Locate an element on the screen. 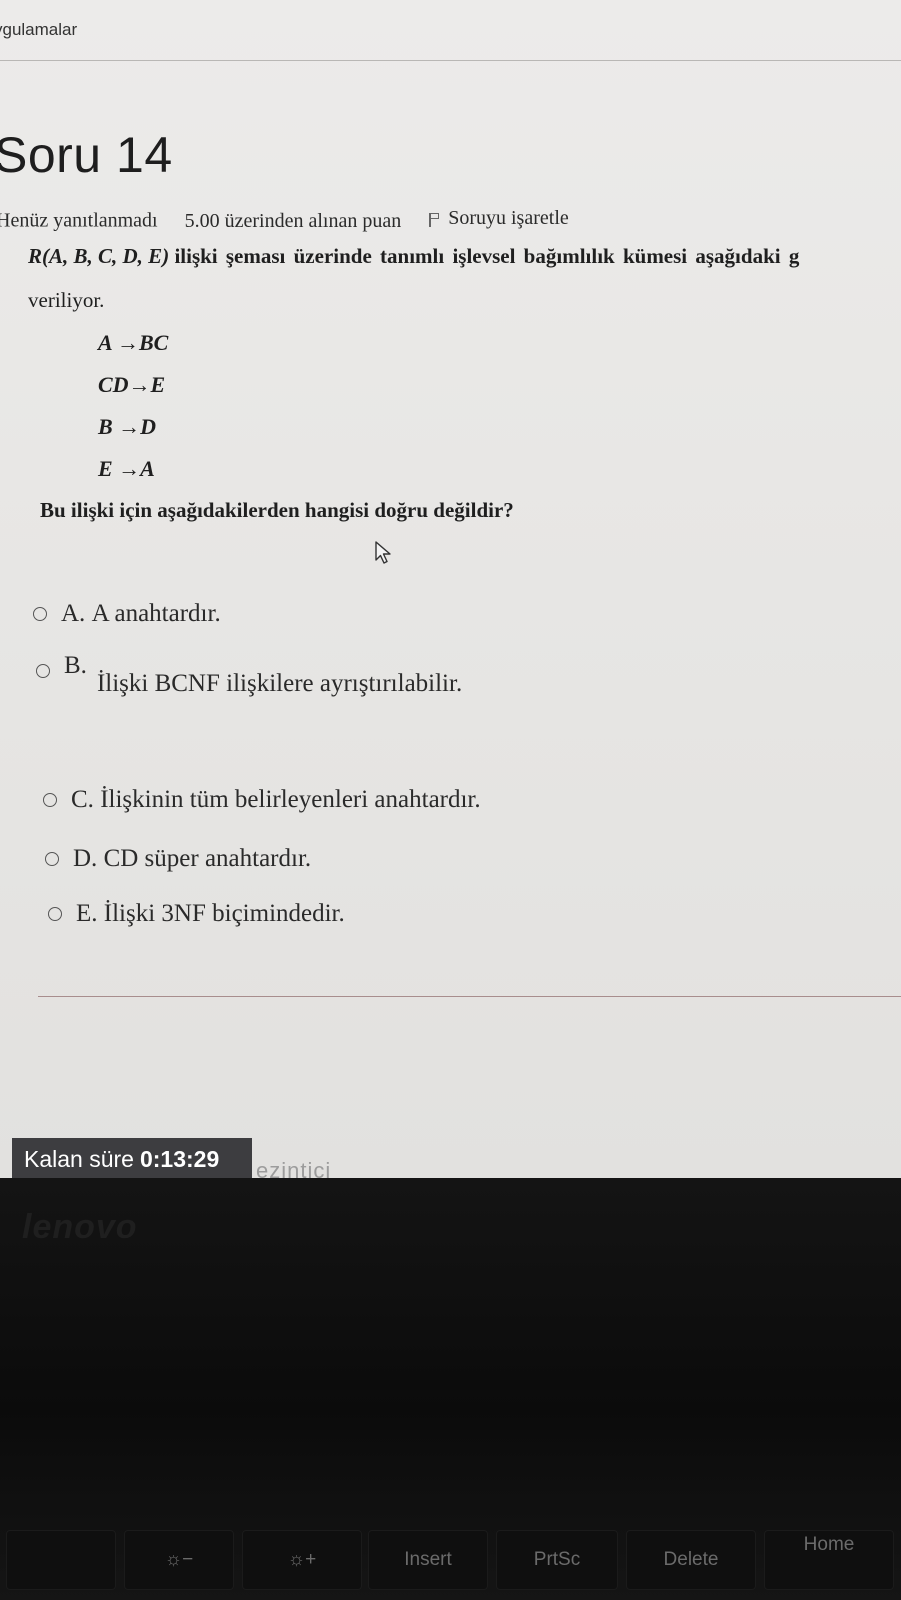  brightness-down-key: ☼− is located at coordinates (179, 1560).